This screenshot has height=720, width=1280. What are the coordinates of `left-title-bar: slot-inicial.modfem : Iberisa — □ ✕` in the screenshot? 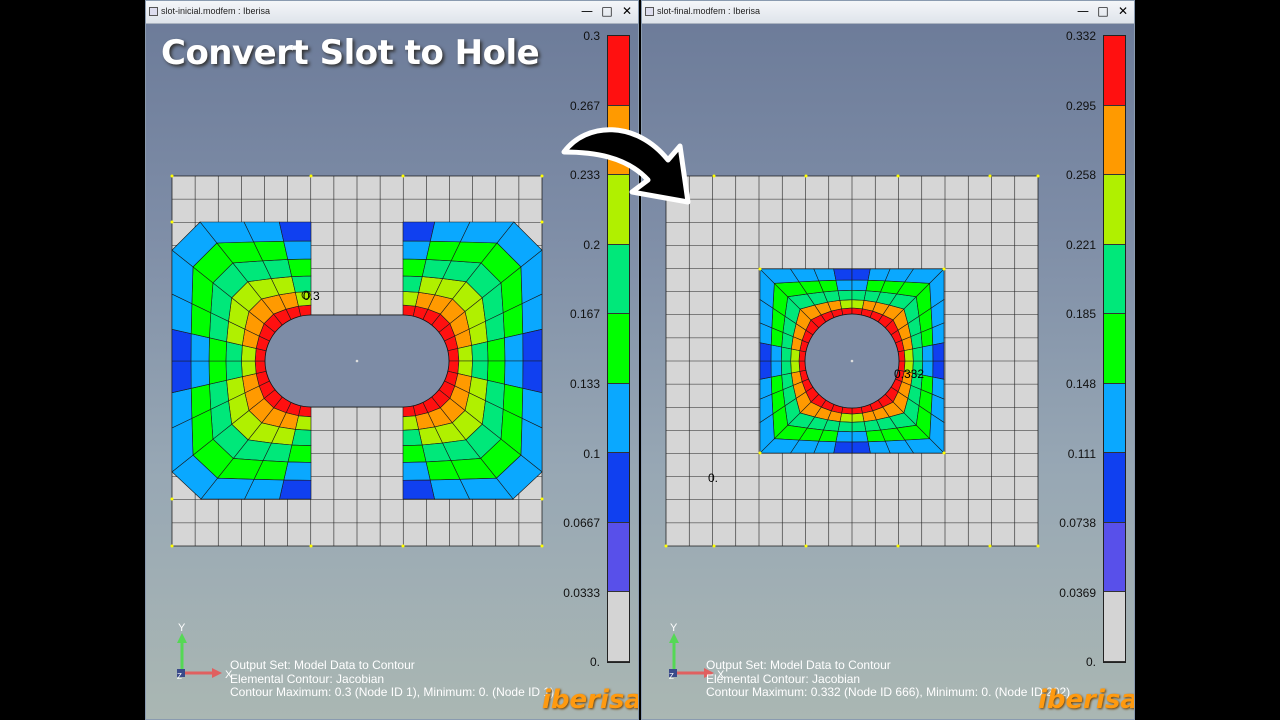 It's located at (392, 12).